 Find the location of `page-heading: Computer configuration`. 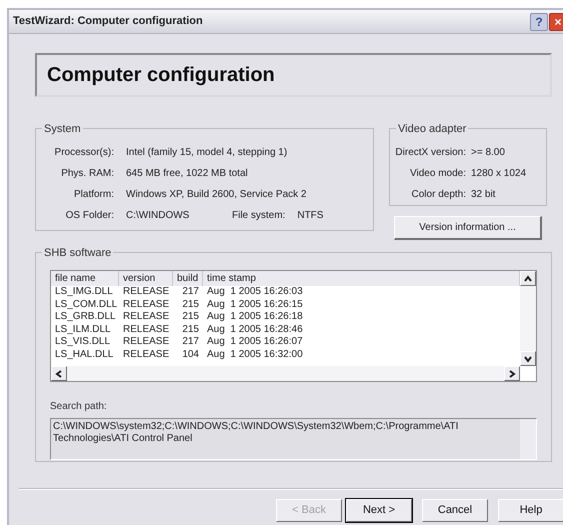

page-heading: Computer configuration is located at coordinates (161, 75).